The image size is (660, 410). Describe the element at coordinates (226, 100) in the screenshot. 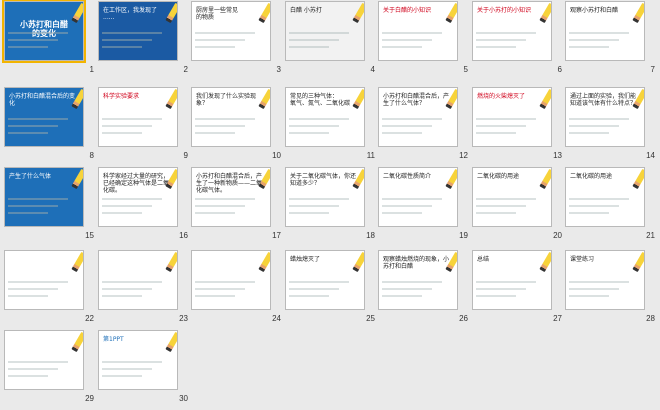

I see `slide-title: 我们发现了什么实验现象？` at that location.